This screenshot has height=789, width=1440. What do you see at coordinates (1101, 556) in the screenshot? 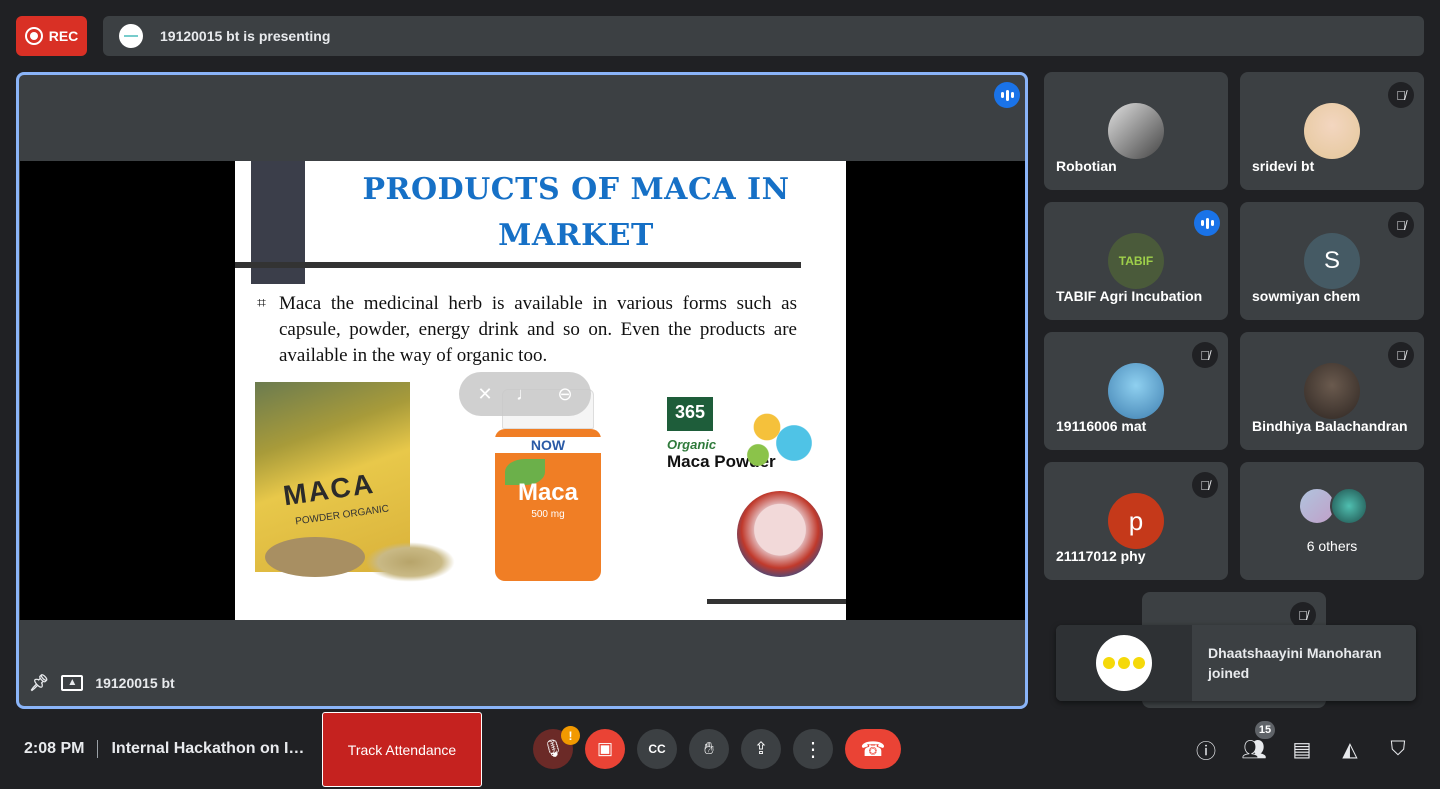
I see `participant-name: 21117012 phy` at bounding box center [1101, 556].